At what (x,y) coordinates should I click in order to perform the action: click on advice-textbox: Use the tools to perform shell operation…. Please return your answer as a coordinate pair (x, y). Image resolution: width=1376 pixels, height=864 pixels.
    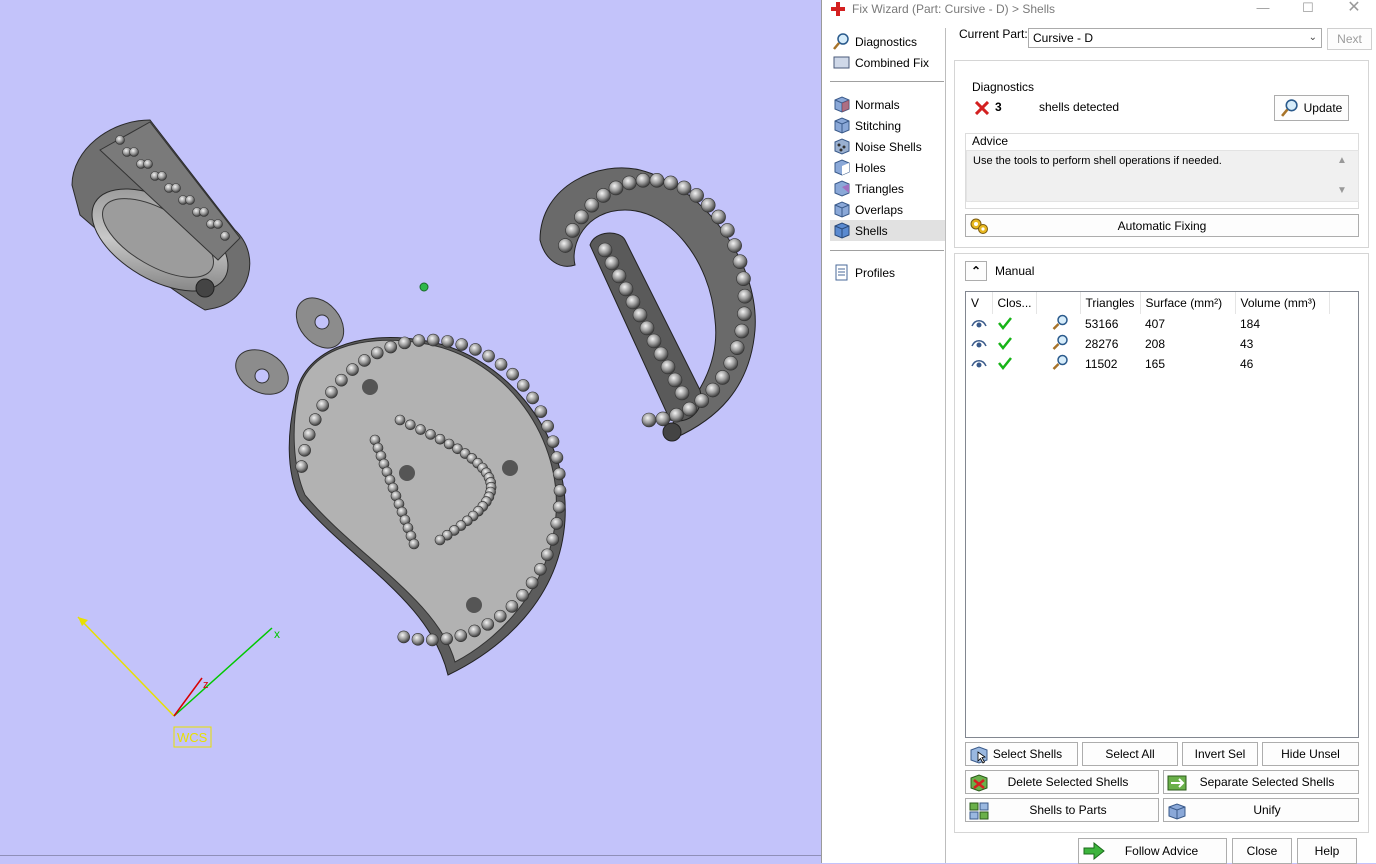
    Looking at the image, I should click on (1162, 176).